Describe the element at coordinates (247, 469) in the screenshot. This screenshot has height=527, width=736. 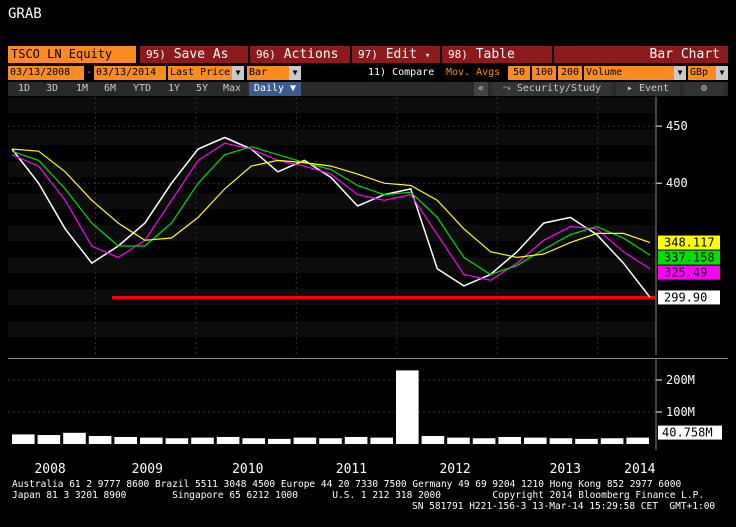
I see `x-axis-label: 2010` at that location.